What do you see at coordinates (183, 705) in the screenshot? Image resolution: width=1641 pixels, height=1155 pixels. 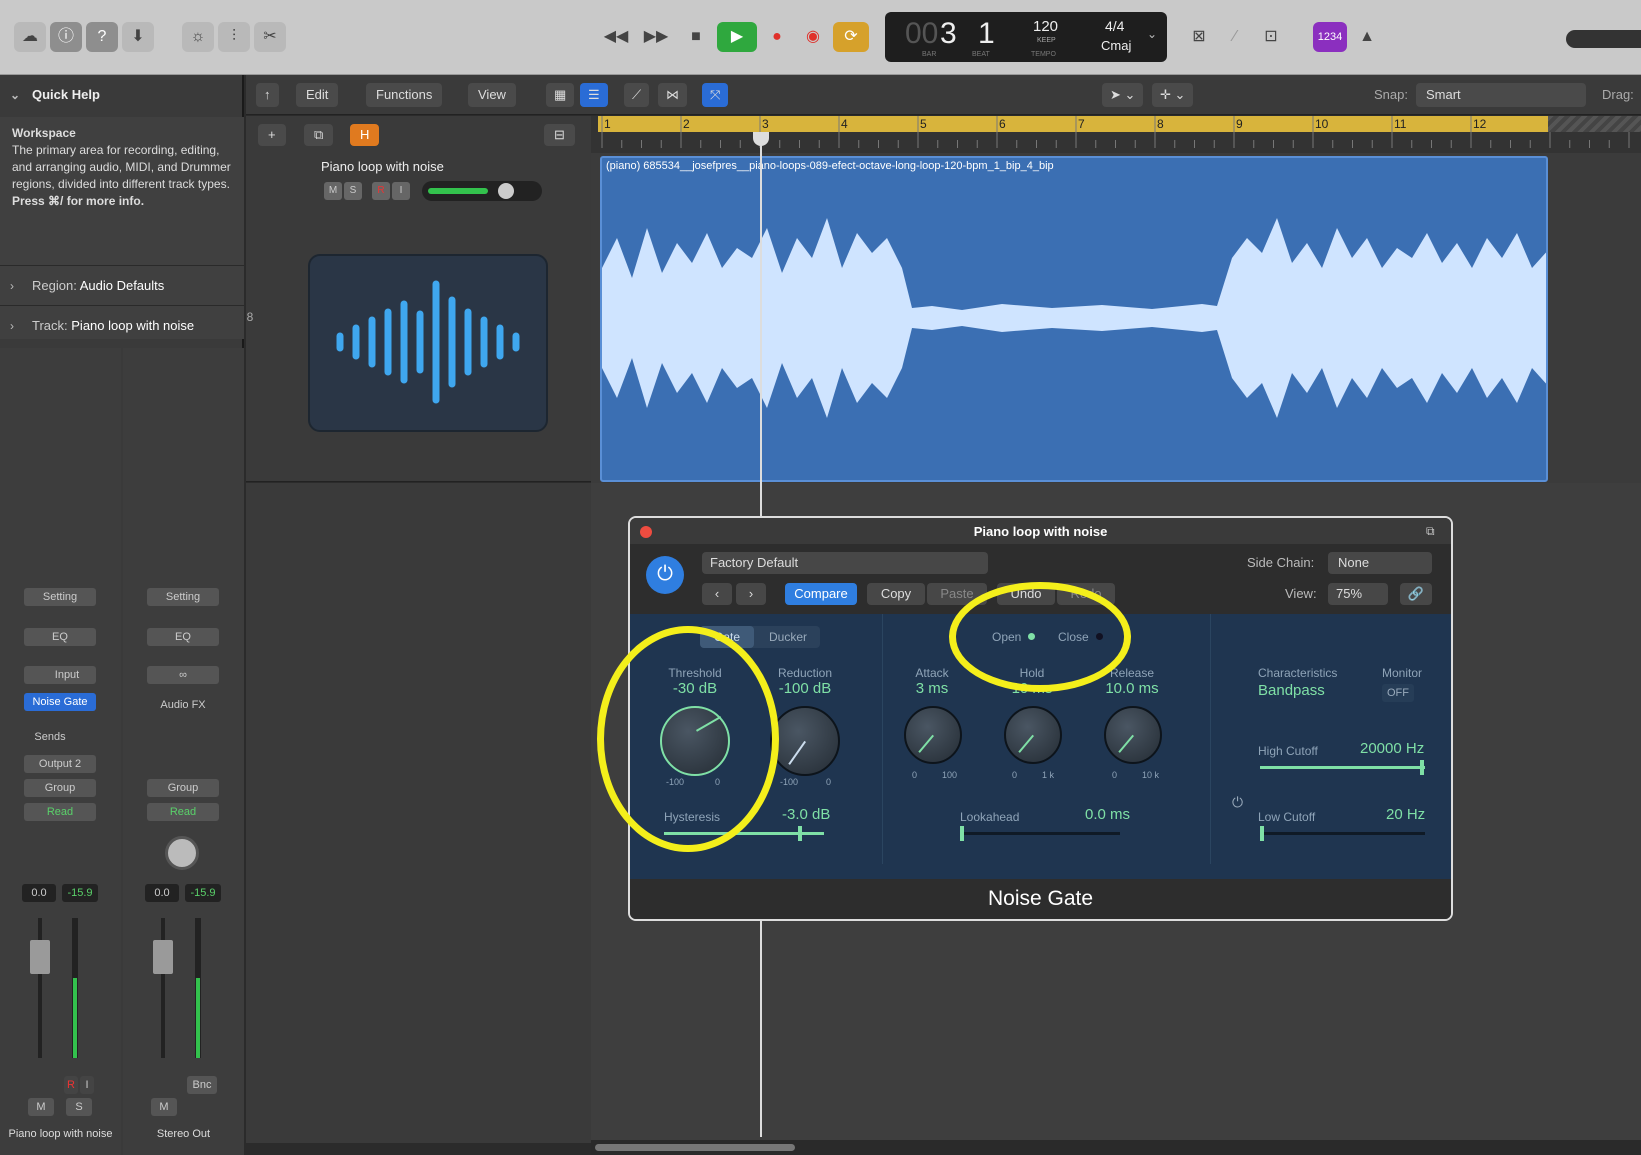 I see `audio-fx-slot: Audio FX` at bounding box center [183, 705].